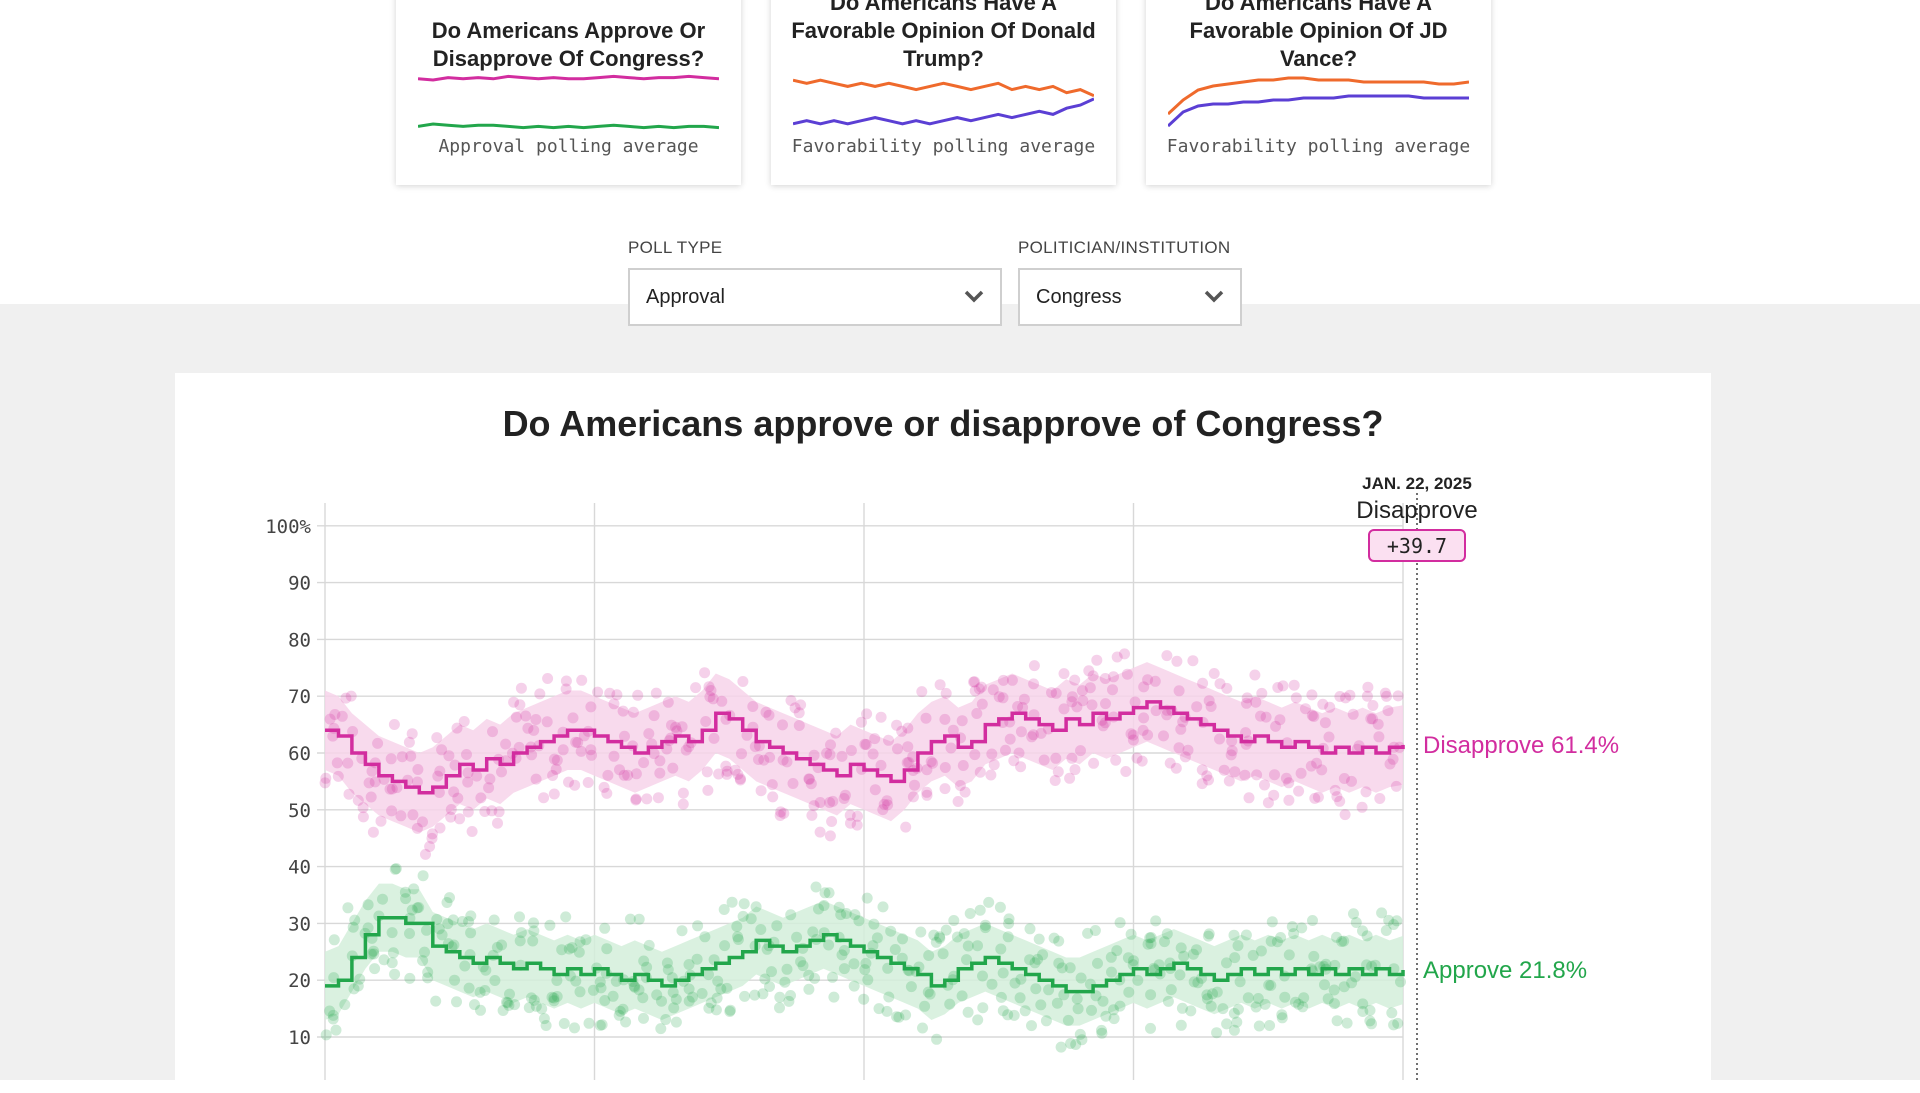 The width and height of the screenshot is (1920, 1093). Describe the element at coordinates (1130, 297) in the screenshot. I see `politician-select: Congress` at that location.